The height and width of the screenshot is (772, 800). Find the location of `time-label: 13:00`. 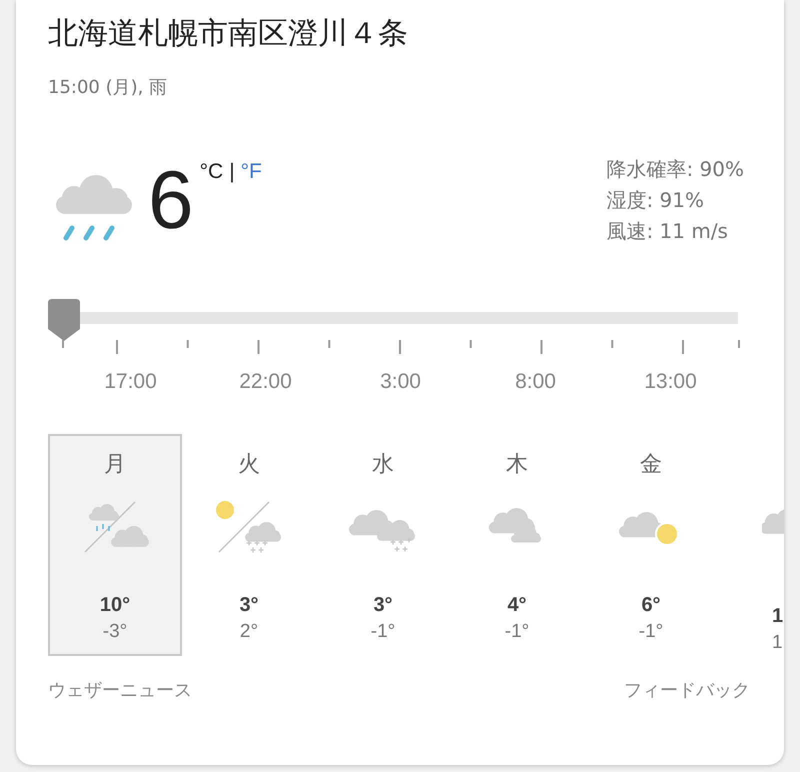

time-label: 13:00 is located at coordinates (670, 382).